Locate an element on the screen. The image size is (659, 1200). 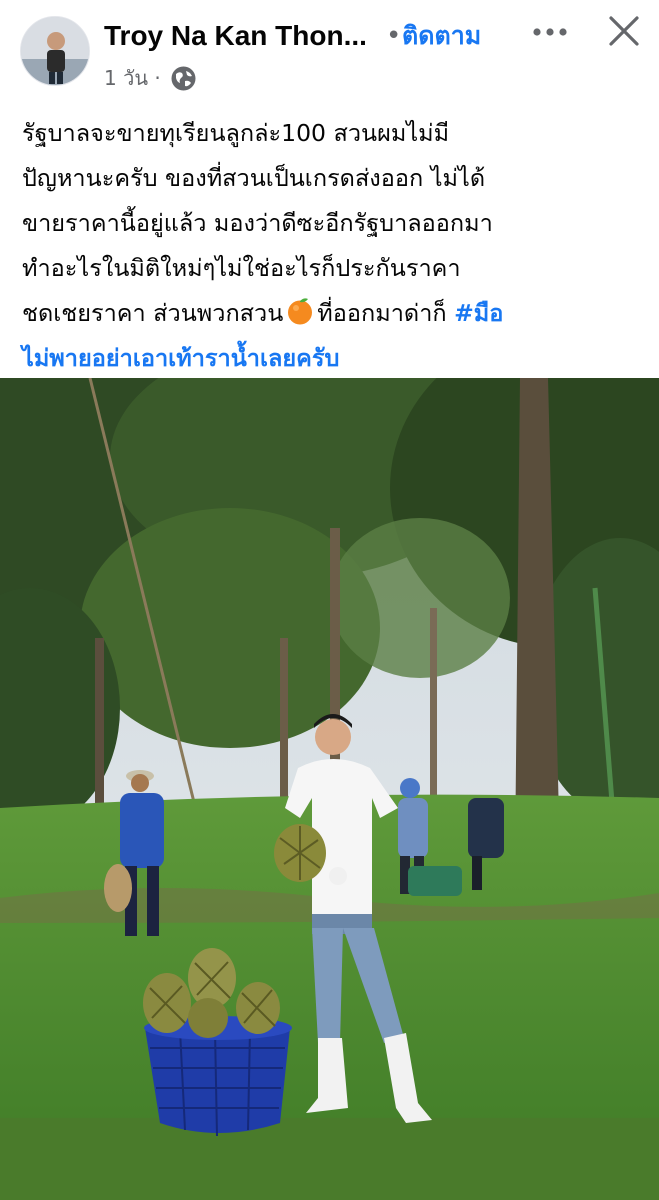
globe-public-icon is located at coordinates (183, 78).